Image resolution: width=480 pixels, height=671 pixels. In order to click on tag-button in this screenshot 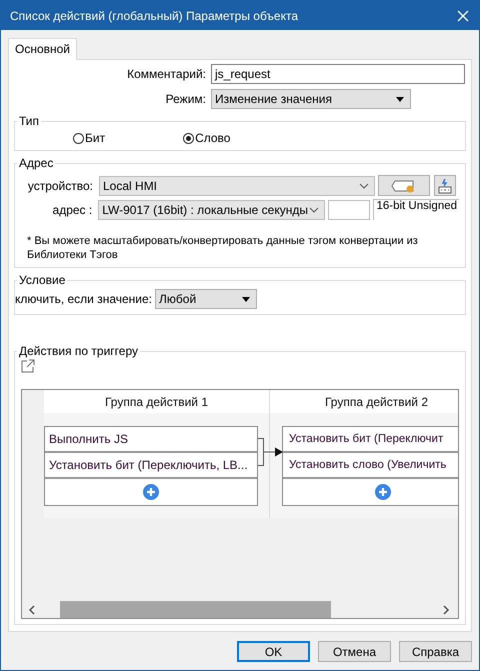, I will do `click(404, 185)`.